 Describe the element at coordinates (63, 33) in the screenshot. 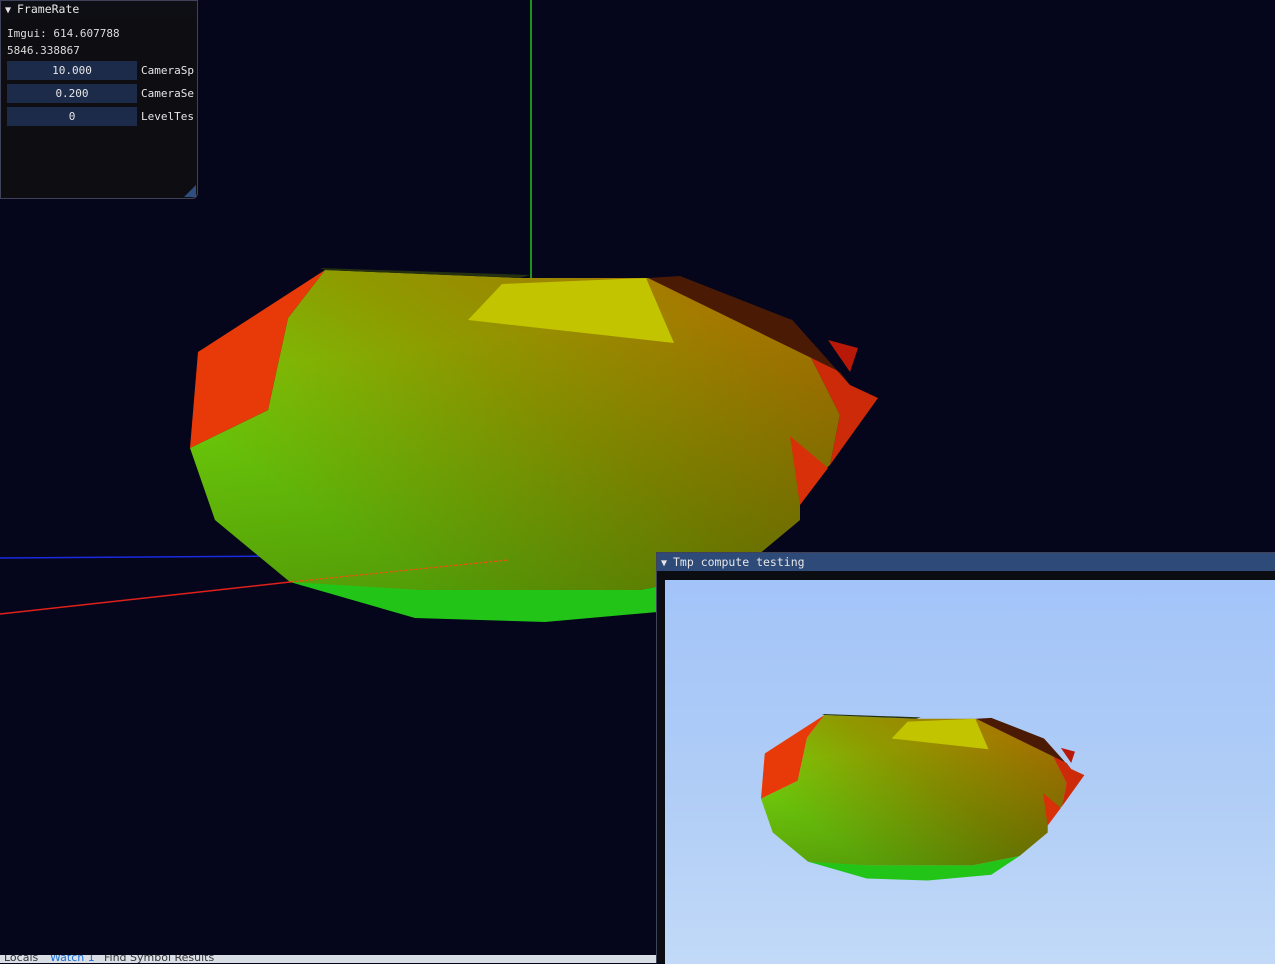

I see `imgui-fps-text: Imgui: 614.607788` at that location.